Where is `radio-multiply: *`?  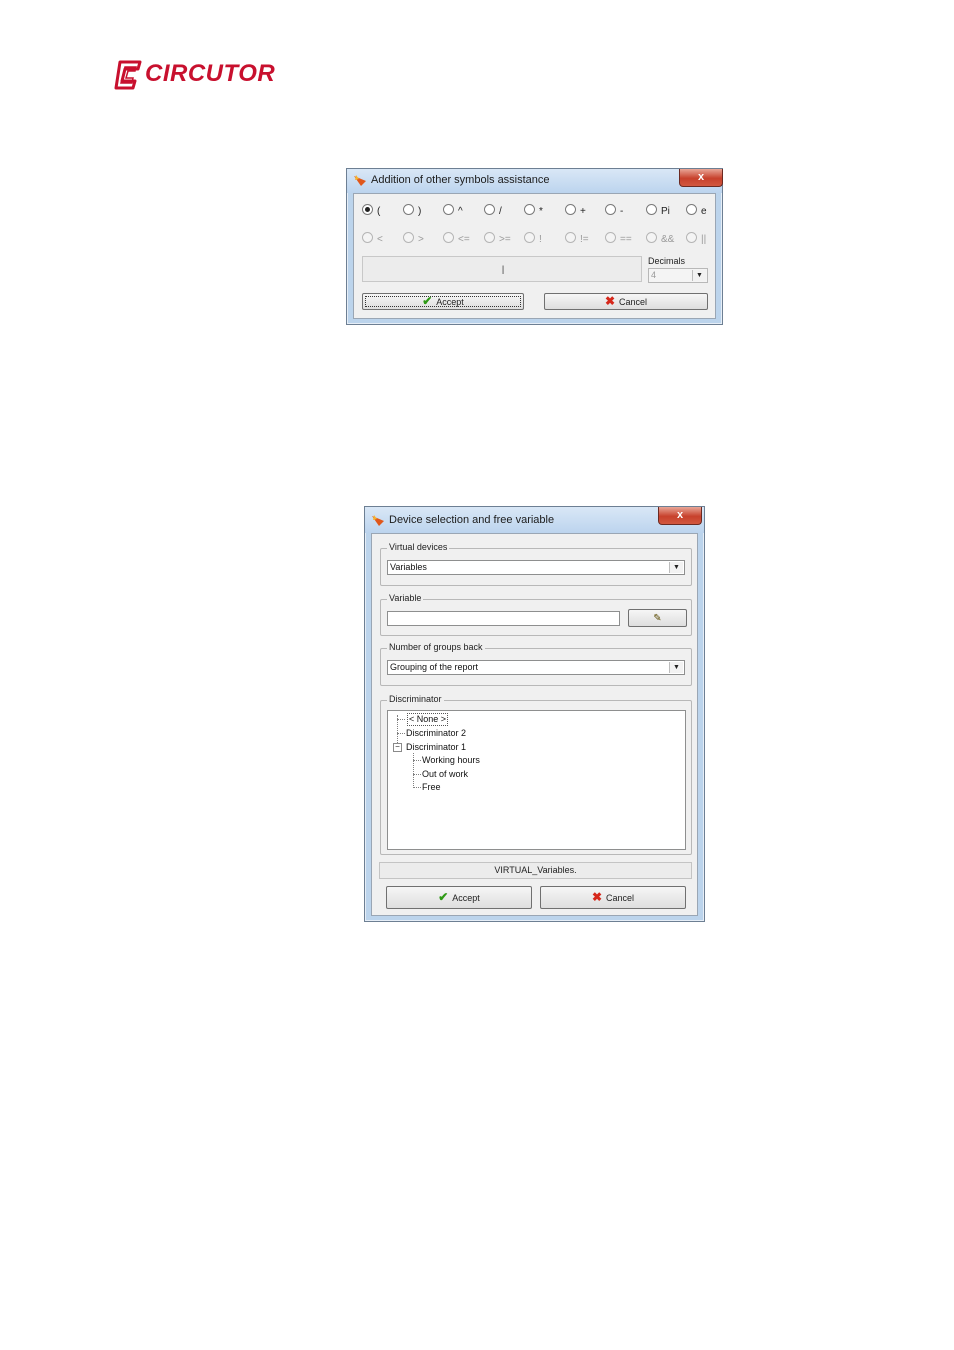 radio-multiply: * is located at coordinates (533, 210).